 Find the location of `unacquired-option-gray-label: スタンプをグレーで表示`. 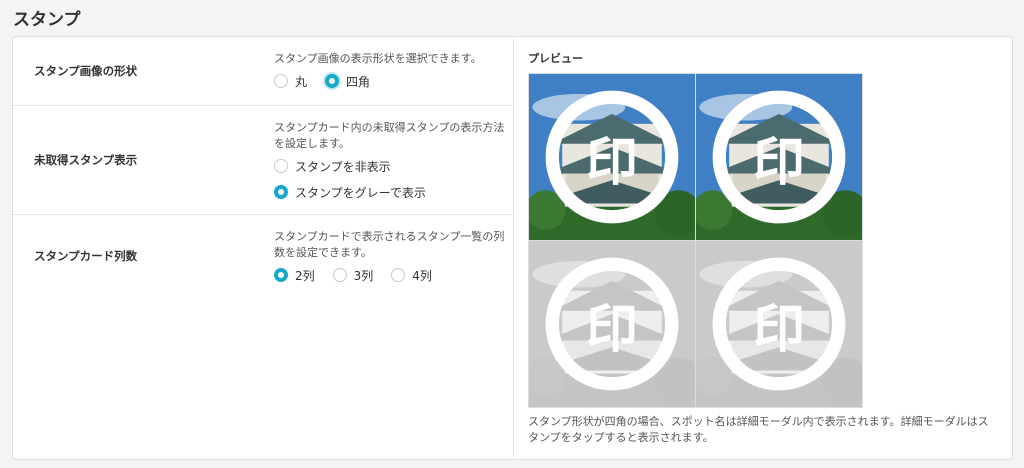

unacquired-option-gray-label: スタンプをグレーで表示 is located at coordinates (360, 192).